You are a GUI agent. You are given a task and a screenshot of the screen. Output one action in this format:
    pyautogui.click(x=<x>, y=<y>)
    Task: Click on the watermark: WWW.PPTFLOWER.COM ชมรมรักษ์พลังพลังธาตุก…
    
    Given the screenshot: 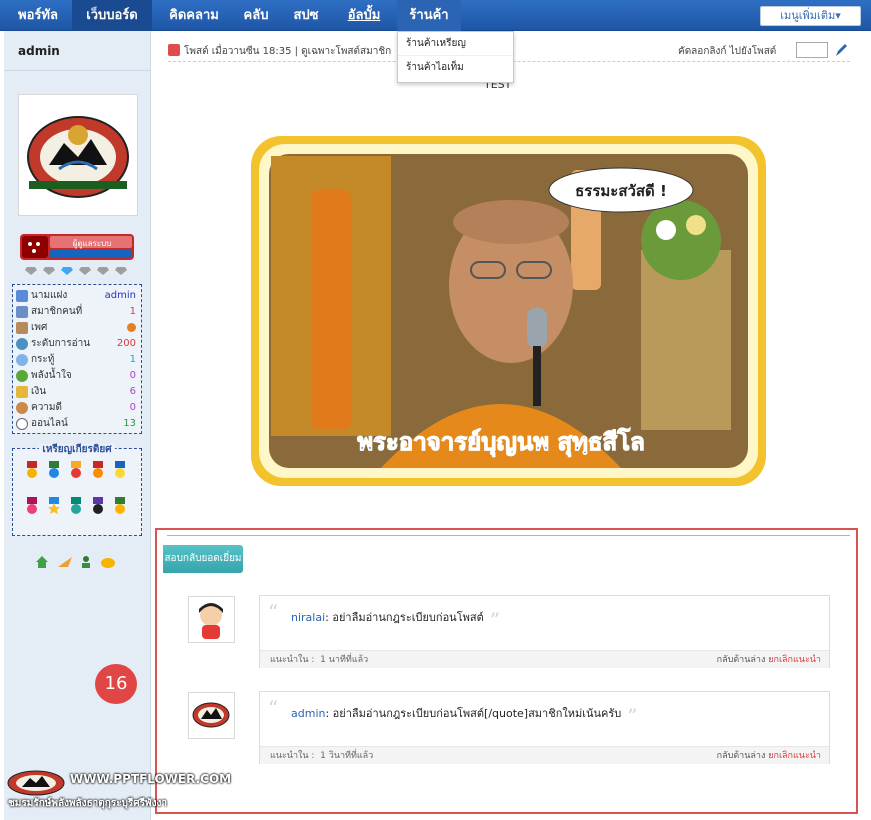 What is the action you would take?
    pyautogui.click(x=118, y=792)
    